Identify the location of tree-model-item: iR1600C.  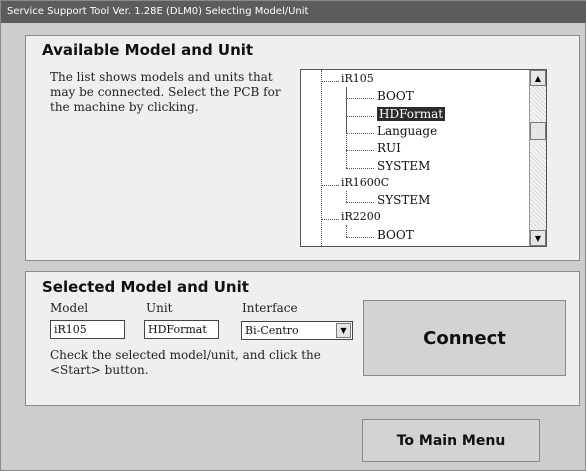
(365, 182).